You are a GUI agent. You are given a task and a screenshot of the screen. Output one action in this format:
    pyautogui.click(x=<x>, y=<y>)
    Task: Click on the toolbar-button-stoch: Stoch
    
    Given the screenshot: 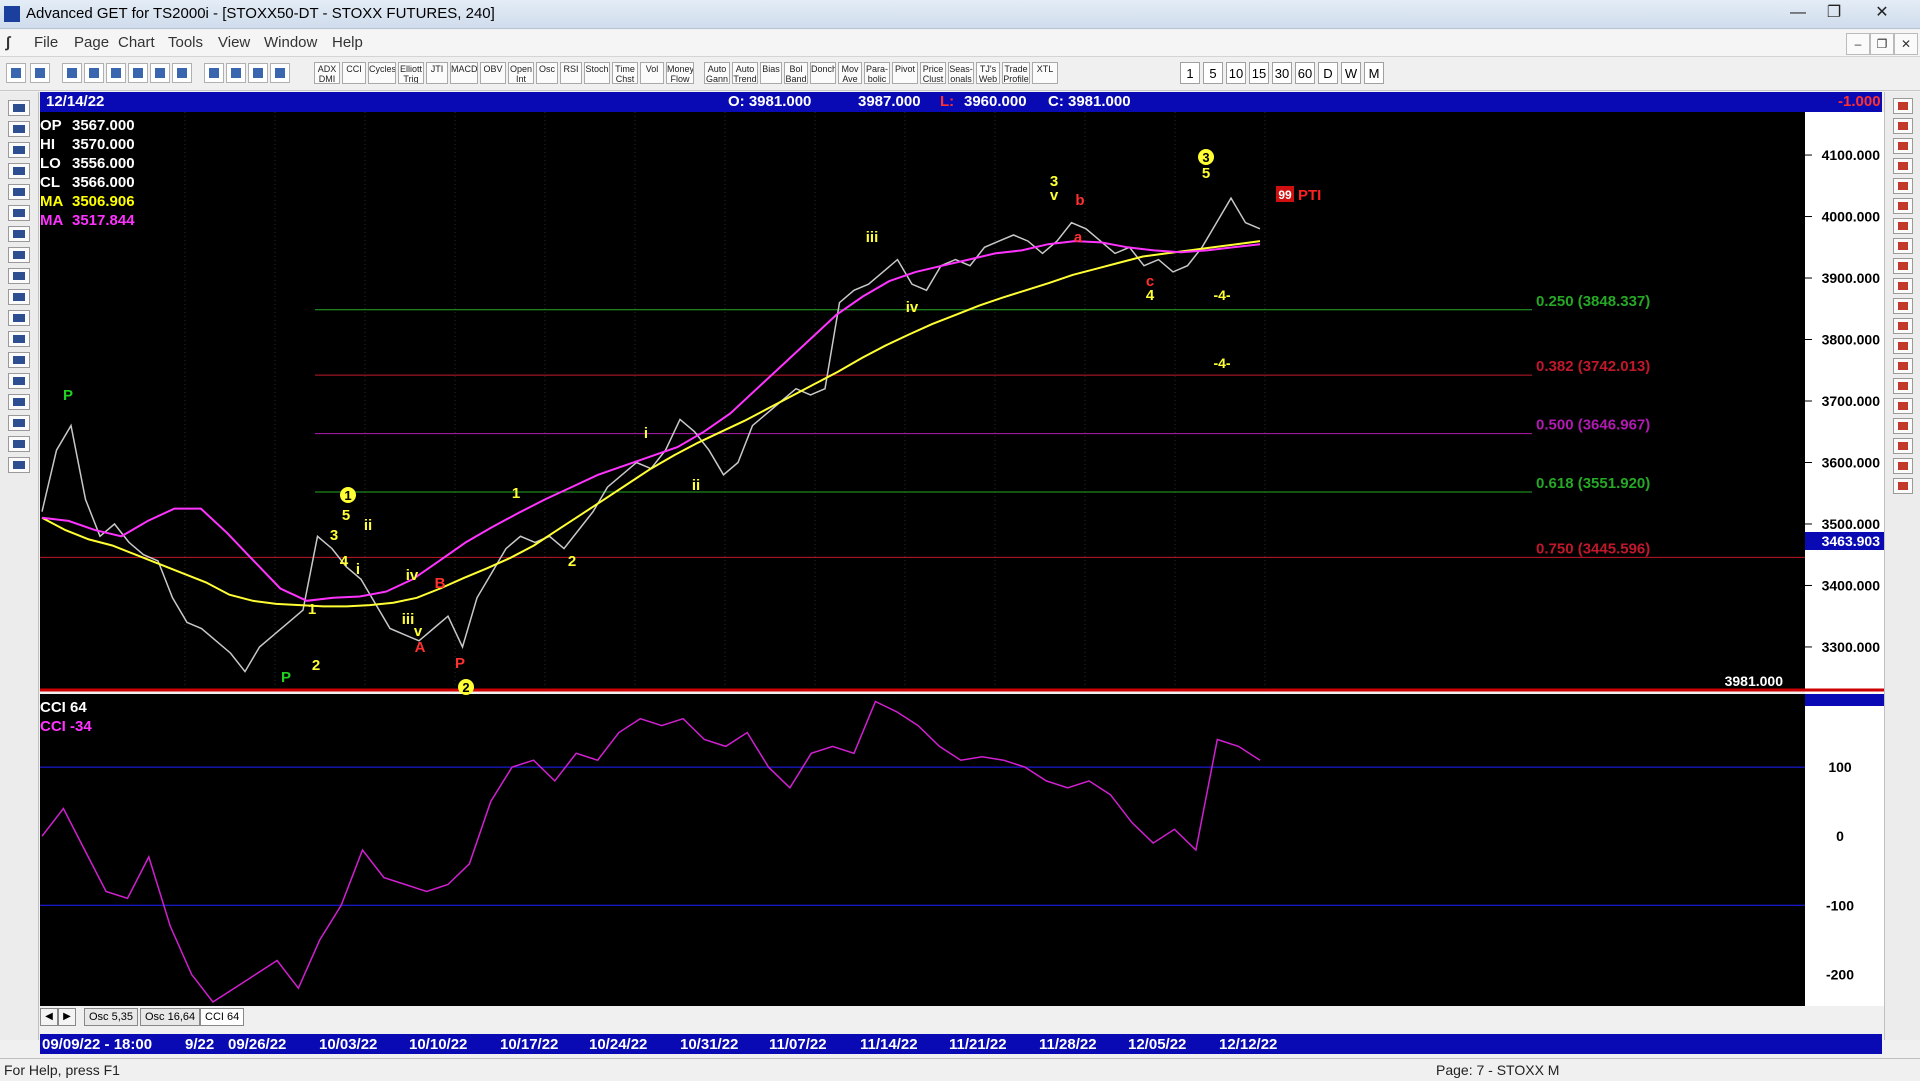 What is the action you would take?
    pyautogui.click(x=597, y=73)
    